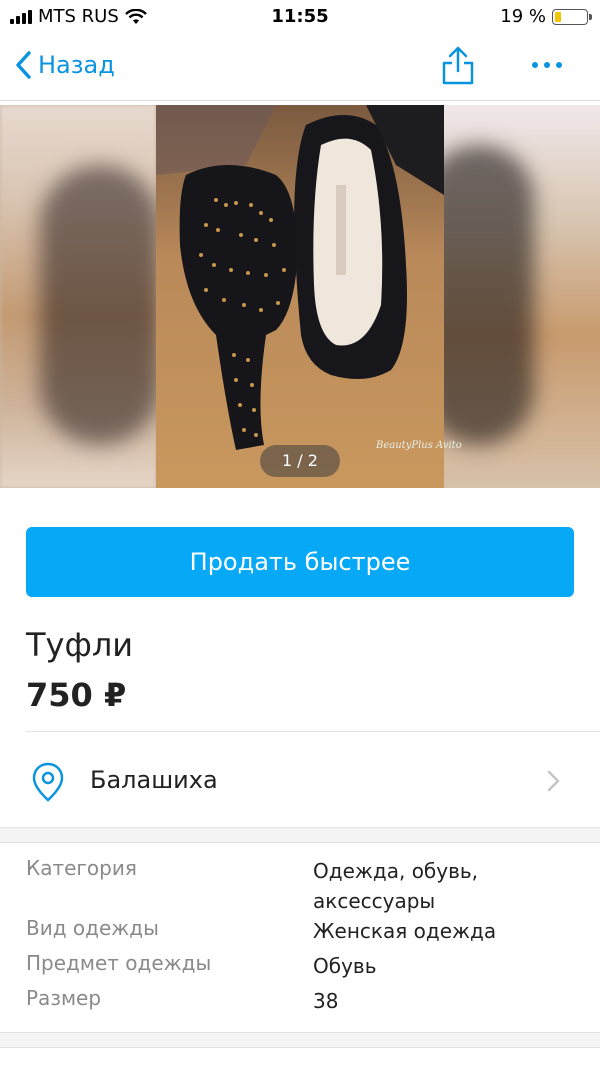 The width and height of the screenshot is (600, 1066). I want to click on location-city: Балашиха, so click(154, 780).